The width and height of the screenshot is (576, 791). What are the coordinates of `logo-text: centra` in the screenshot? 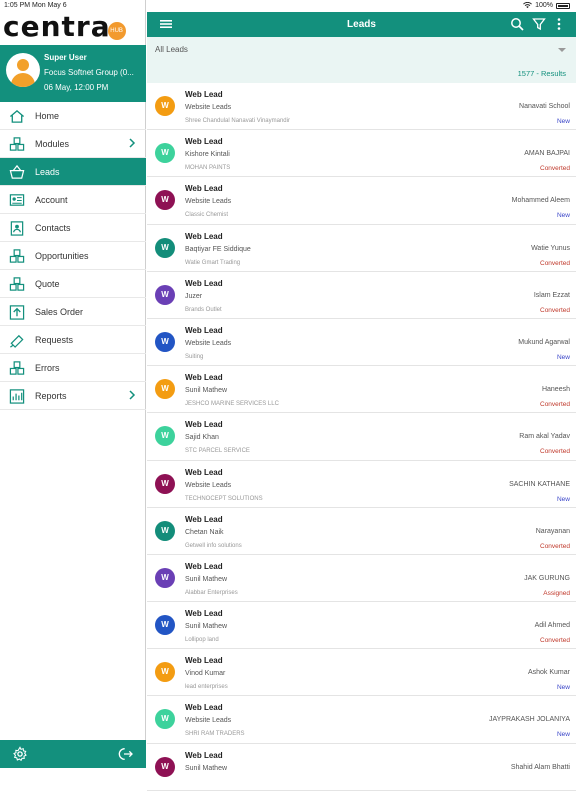 It's located at (57, 26).